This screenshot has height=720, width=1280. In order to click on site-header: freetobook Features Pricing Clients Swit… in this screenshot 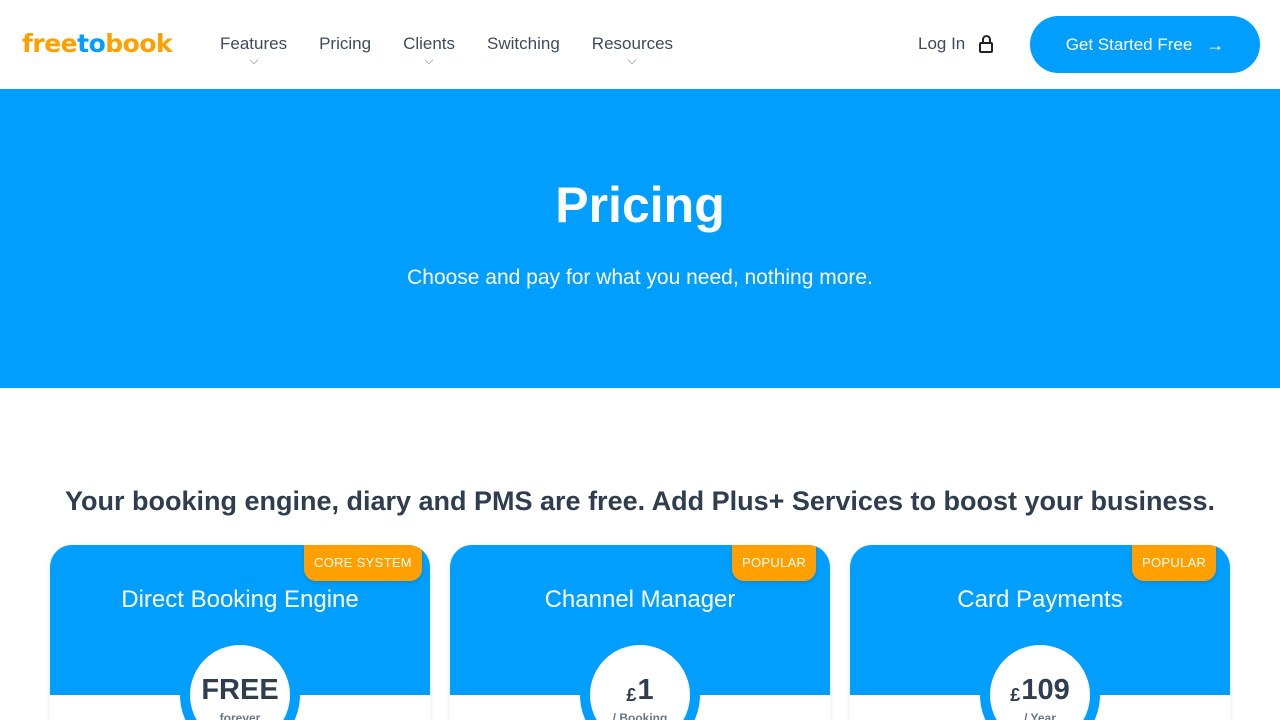, I will do `click(640, 44)`.